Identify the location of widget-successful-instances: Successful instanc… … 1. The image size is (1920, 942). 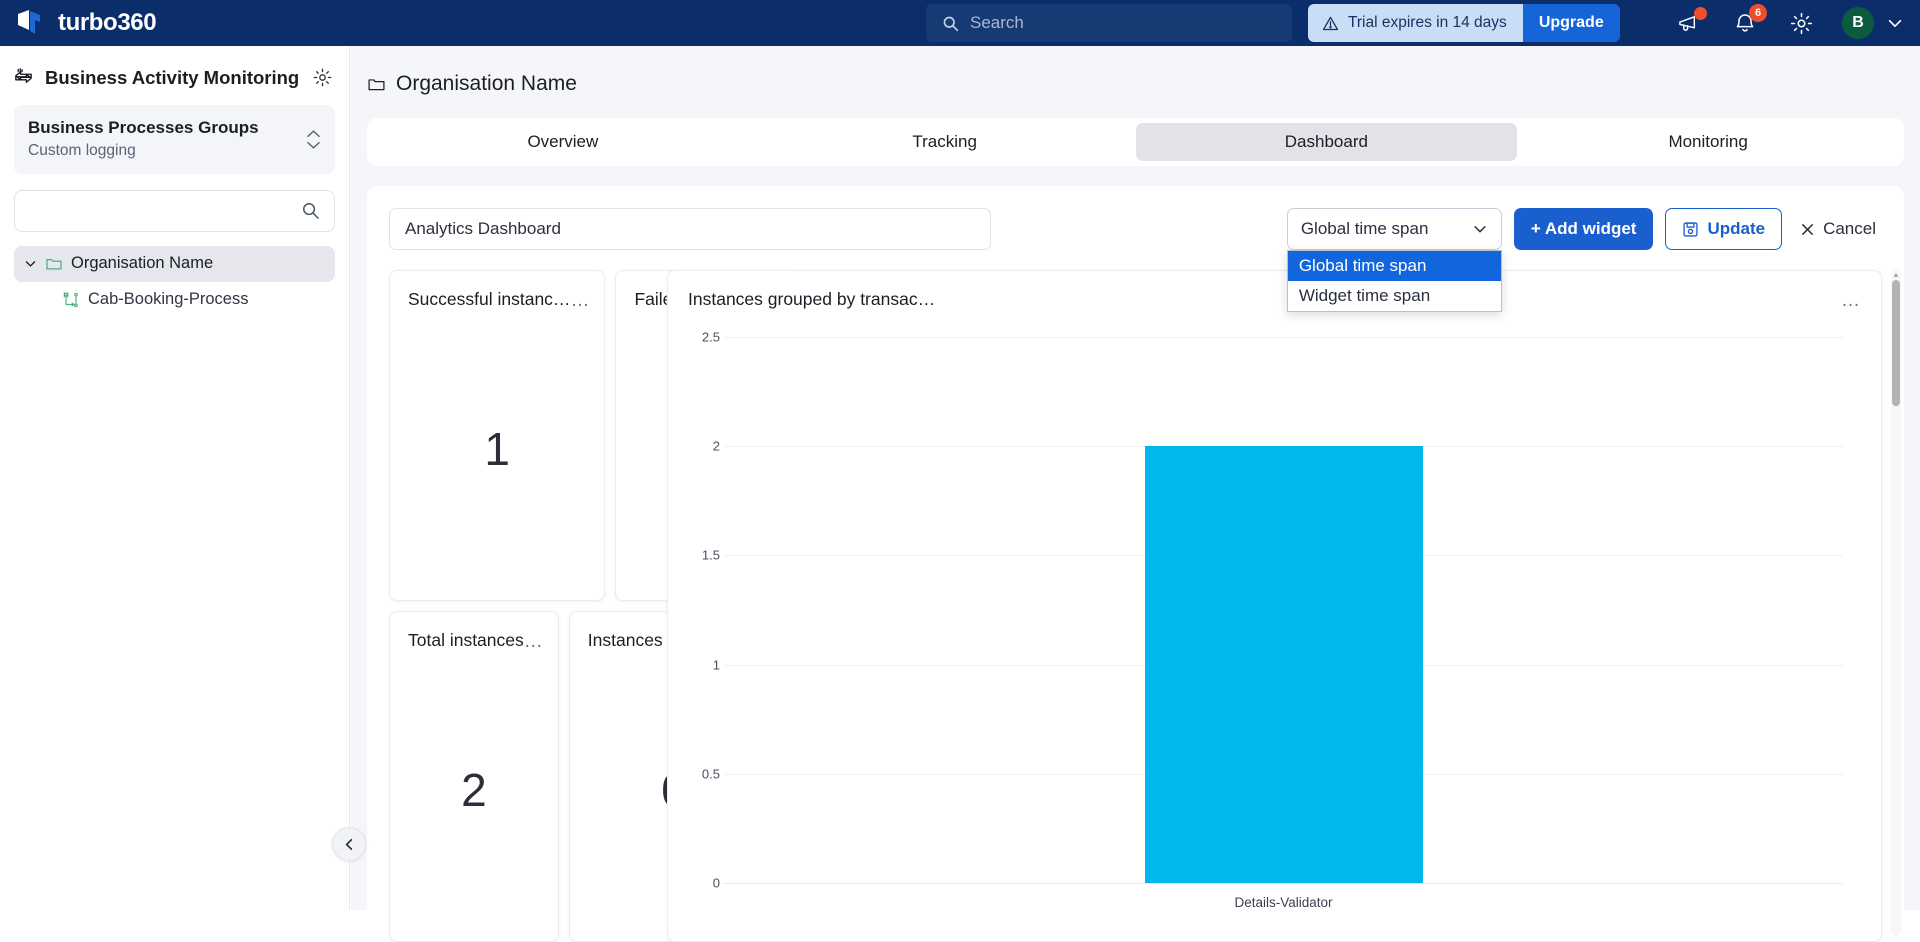
(497, 435).